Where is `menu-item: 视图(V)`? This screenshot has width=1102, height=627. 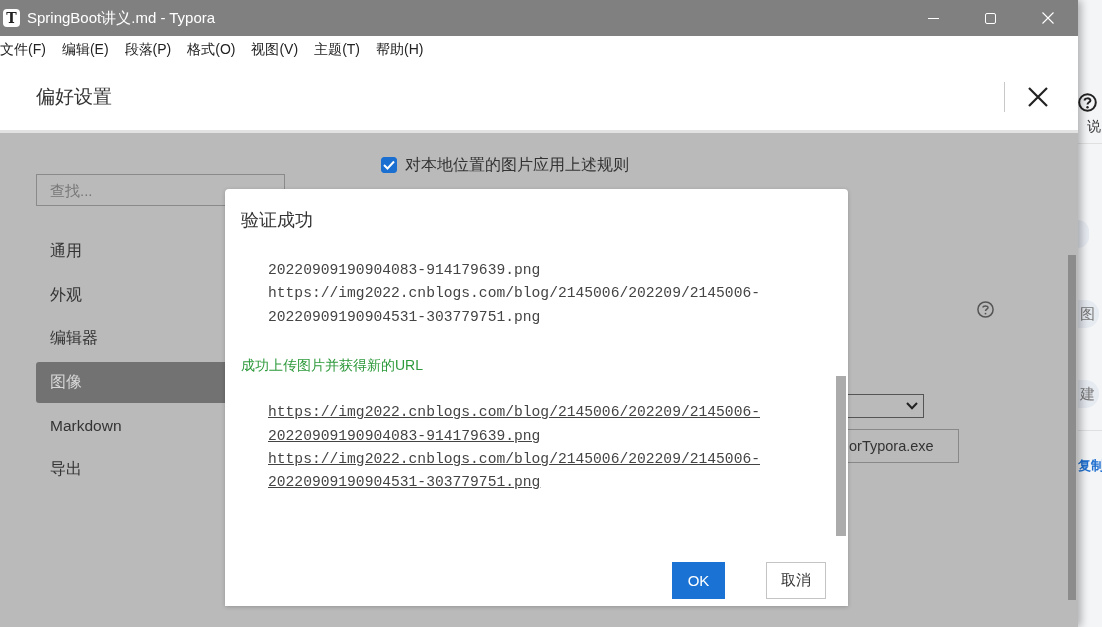 menu-item: 视图(V) is located at coordinates (275, 50).